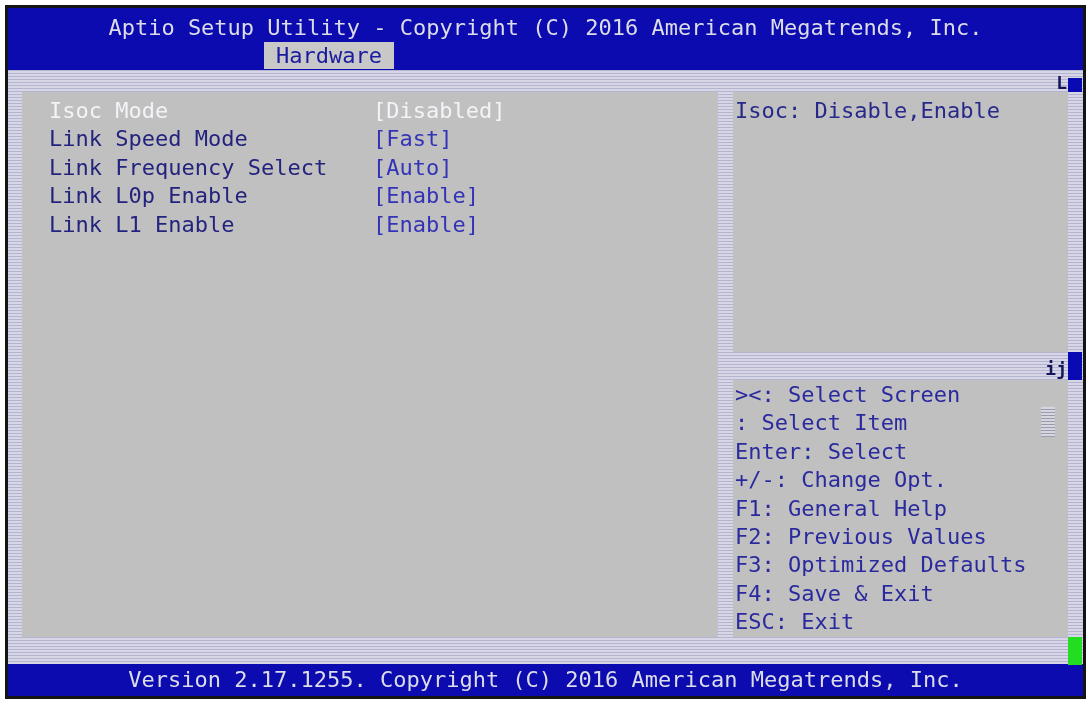 The height and width of the screenshot is (701, 1089). Describe the element at coordinates (848, 395) in the screenshot. I see `key-hint: ><: Select Screen` at that location.